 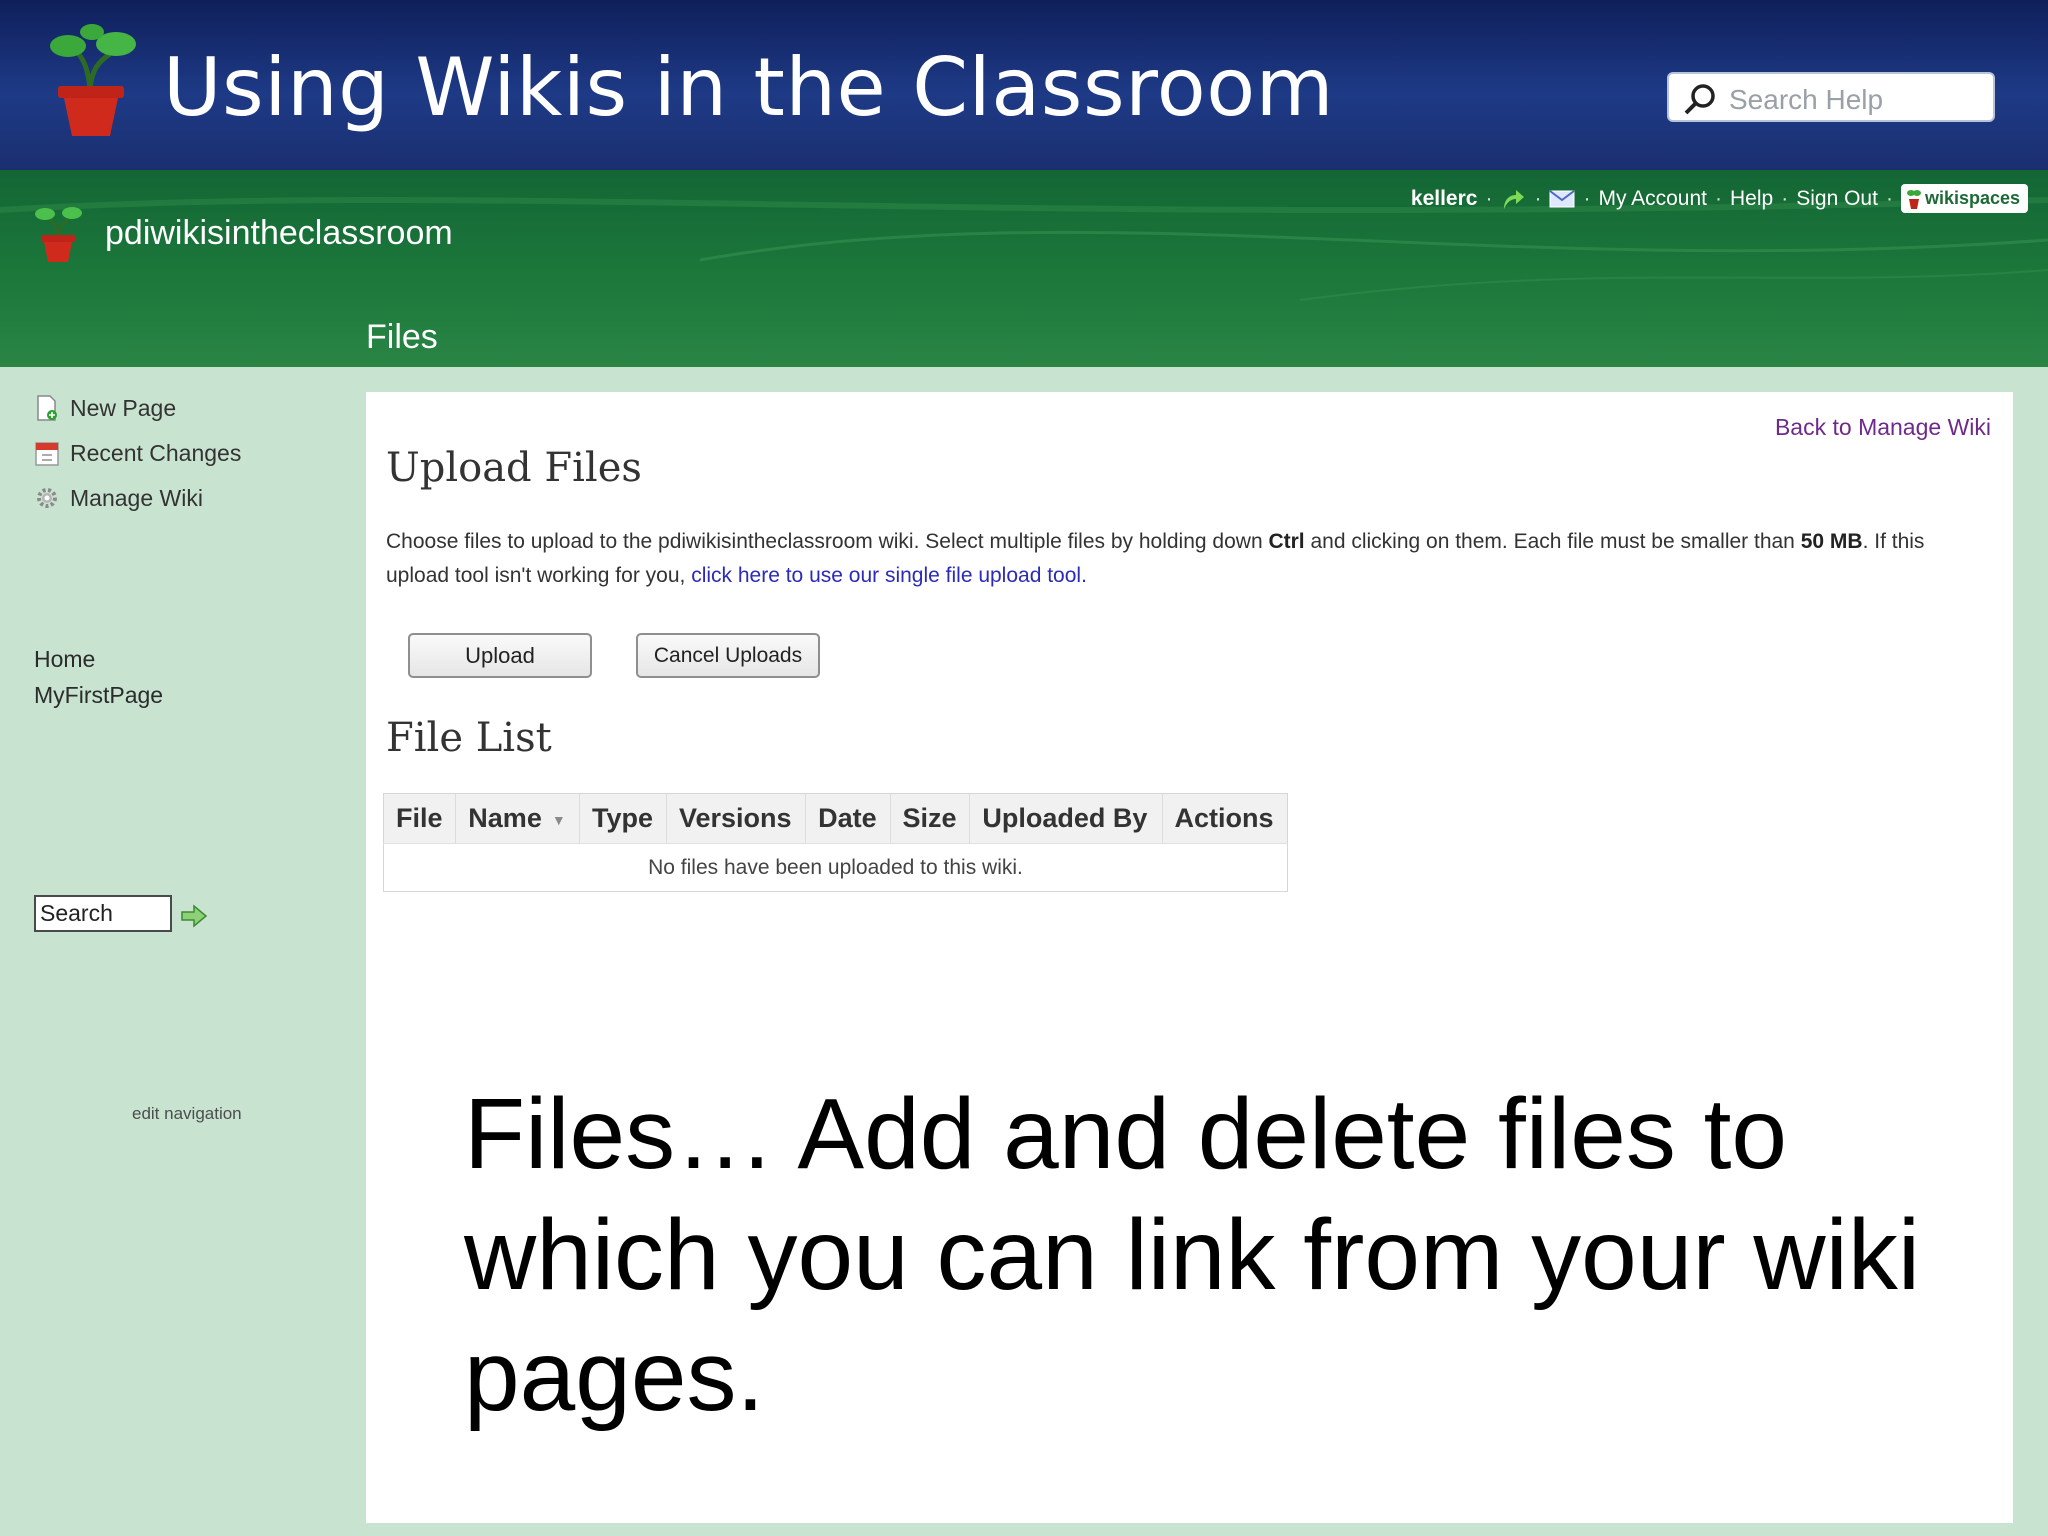 What do you see at coordinates (848, 818) in the screenshot?
I see `column-header-date: Date` at bounding box center [848, 818].